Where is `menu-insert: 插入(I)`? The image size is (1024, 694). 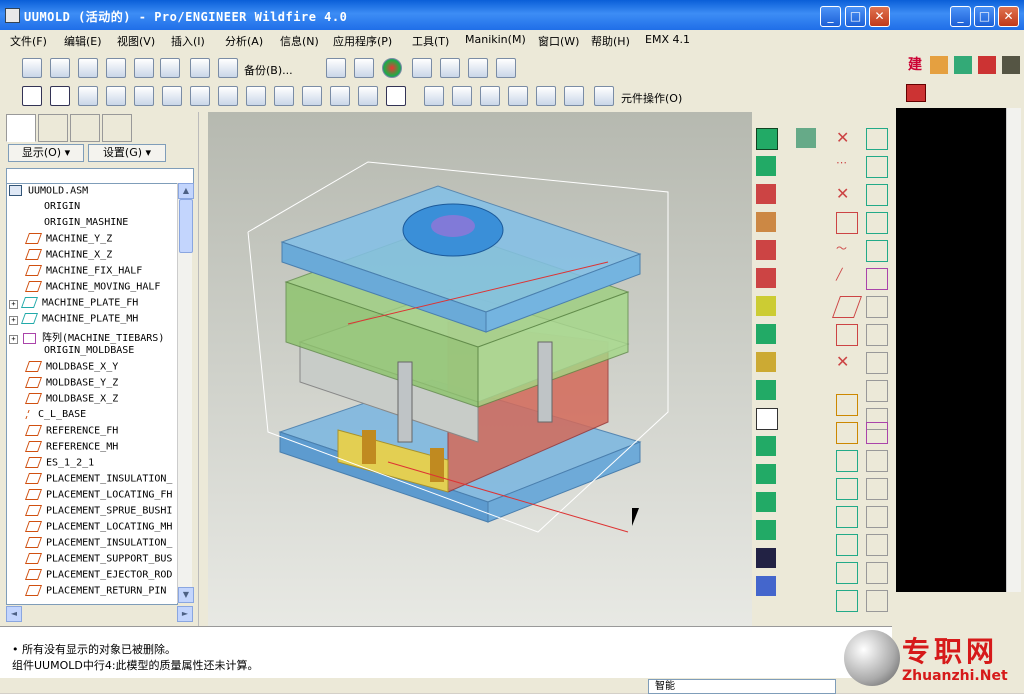 menu-insert: 插入(I) is located at coordinates (188, 41).